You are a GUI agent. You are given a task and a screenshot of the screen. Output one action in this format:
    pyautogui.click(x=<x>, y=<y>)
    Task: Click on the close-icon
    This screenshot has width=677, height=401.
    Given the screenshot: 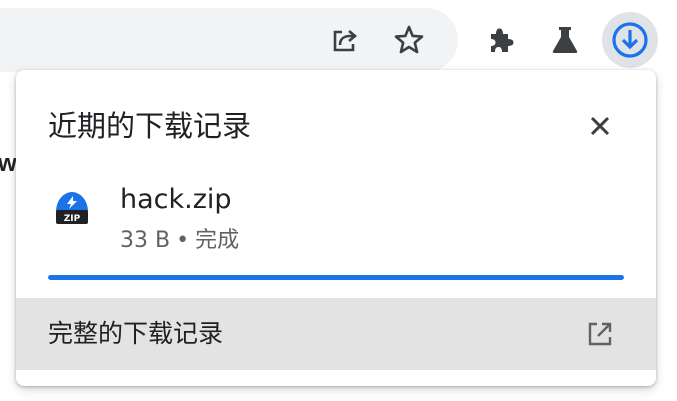 What is the action you would take?
    pyautogui.click(x=600, y=126)
    